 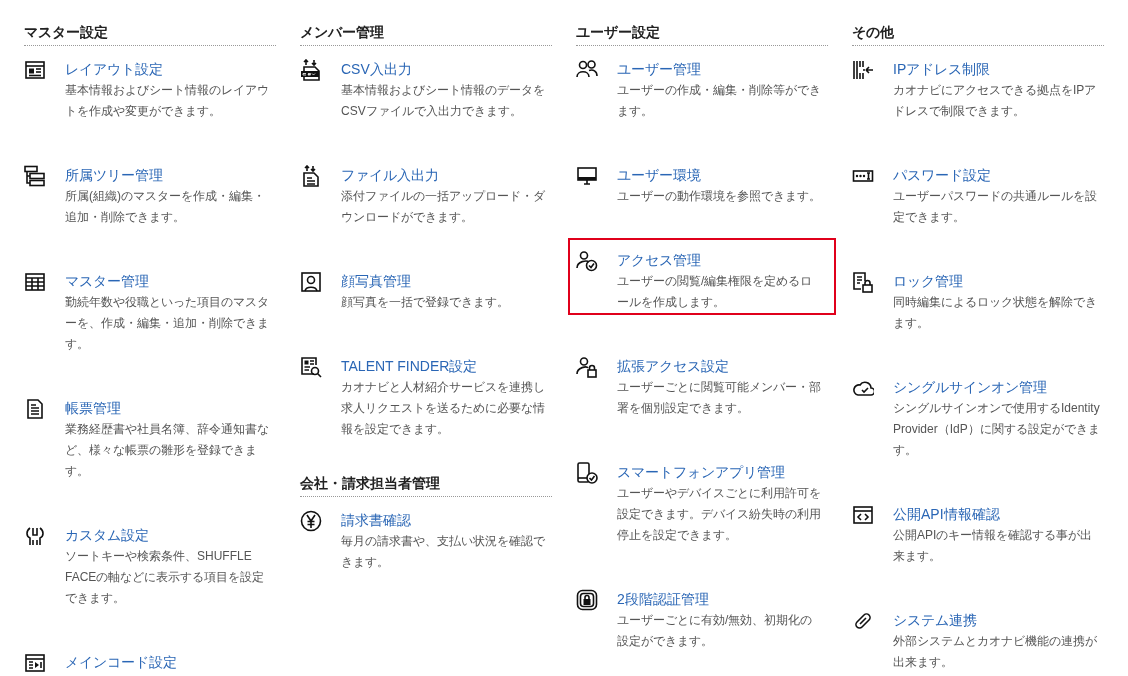 I want to click on description-text: ユーザーの閲覧/編集権限を定めるロールを作成します。, so click(x=715, y=292).